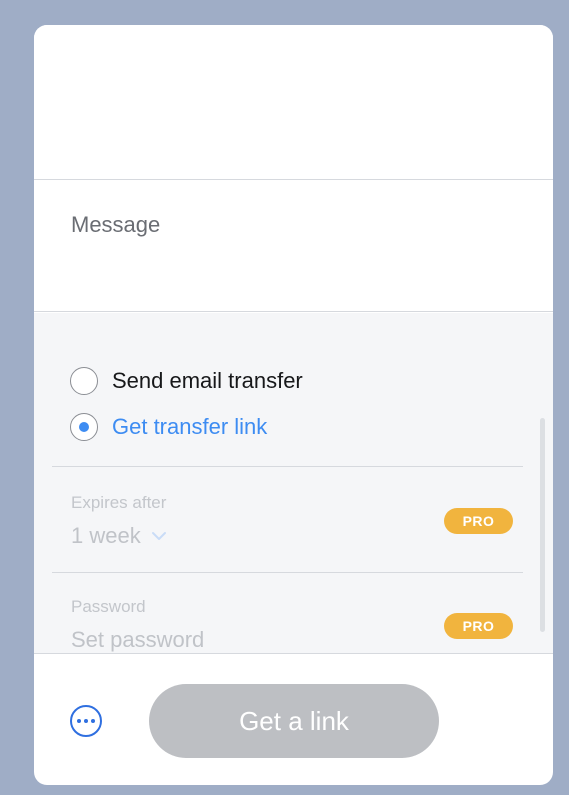  I want to click on radio-label-send-email: Send email transfer, so click(207, 380).